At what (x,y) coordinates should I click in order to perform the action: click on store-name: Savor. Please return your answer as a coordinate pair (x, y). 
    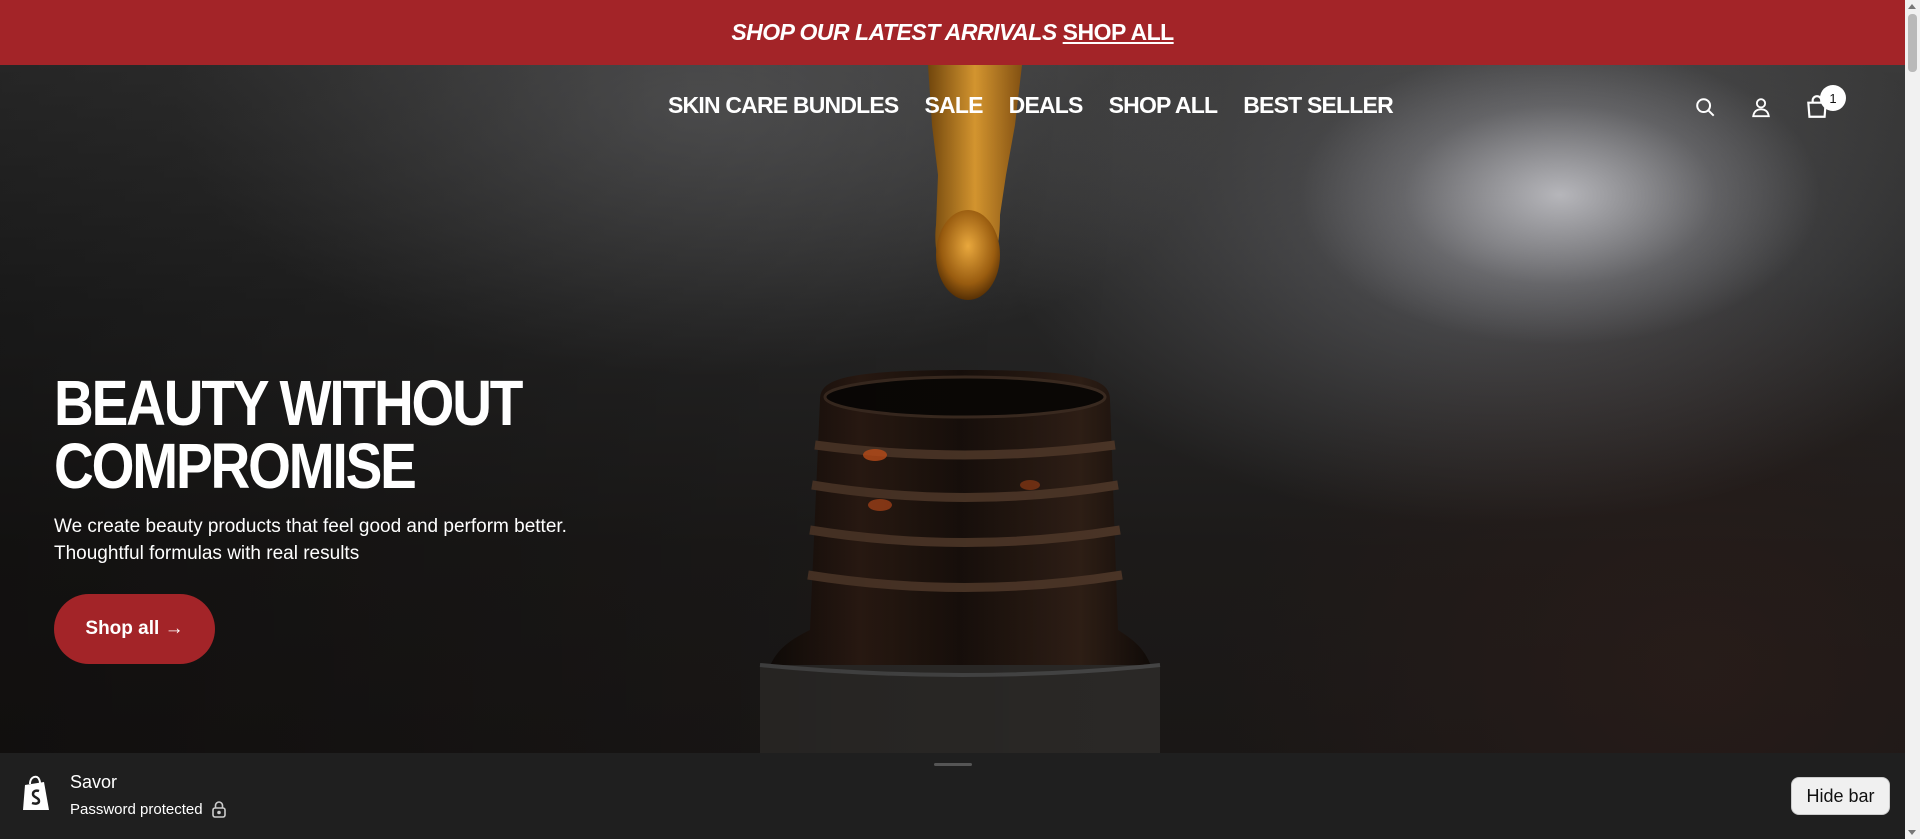
    Looking at the image, I should click on (94, 782).